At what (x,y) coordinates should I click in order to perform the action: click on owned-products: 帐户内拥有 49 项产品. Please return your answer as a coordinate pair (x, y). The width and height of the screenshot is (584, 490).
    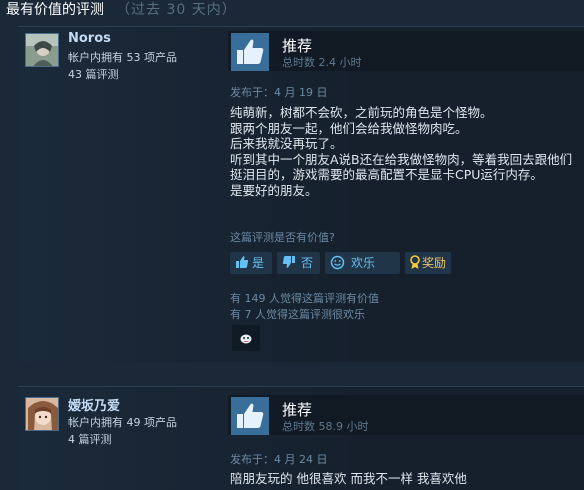
    Looking at the image, I should click on (122, 422).